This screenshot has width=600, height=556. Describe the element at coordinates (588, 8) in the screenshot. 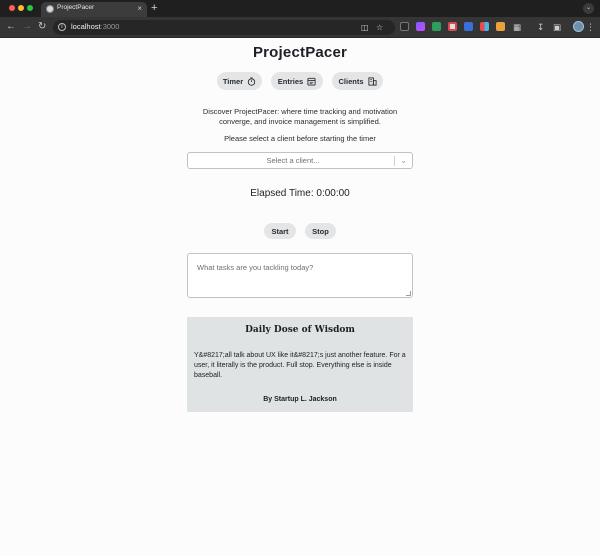

I see `tab-search-button: ⌄` at that location.